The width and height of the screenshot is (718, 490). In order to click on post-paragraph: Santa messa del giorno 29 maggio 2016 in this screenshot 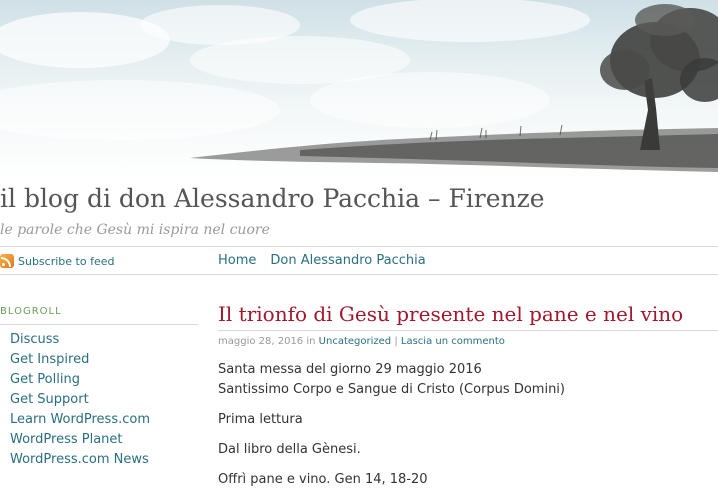, I will do `click(350, 369)`.